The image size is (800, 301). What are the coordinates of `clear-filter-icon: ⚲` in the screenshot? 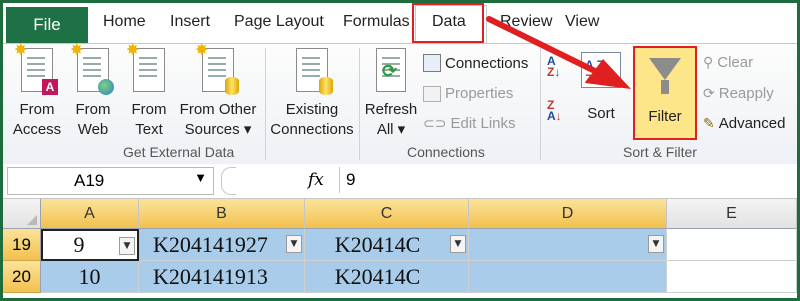 It's located at (708, 62).